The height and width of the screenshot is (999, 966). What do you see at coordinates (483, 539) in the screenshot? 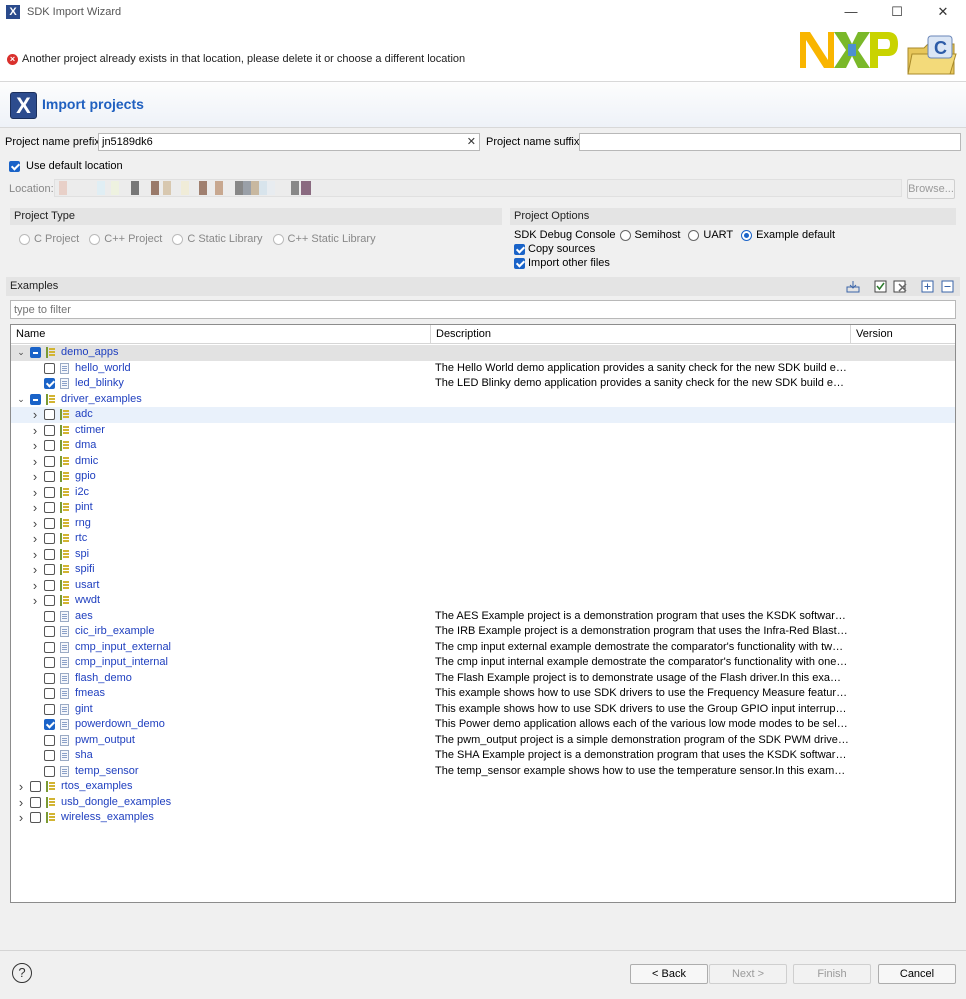
I see `tree-row: › rtc` at bounding box center [483, 539].